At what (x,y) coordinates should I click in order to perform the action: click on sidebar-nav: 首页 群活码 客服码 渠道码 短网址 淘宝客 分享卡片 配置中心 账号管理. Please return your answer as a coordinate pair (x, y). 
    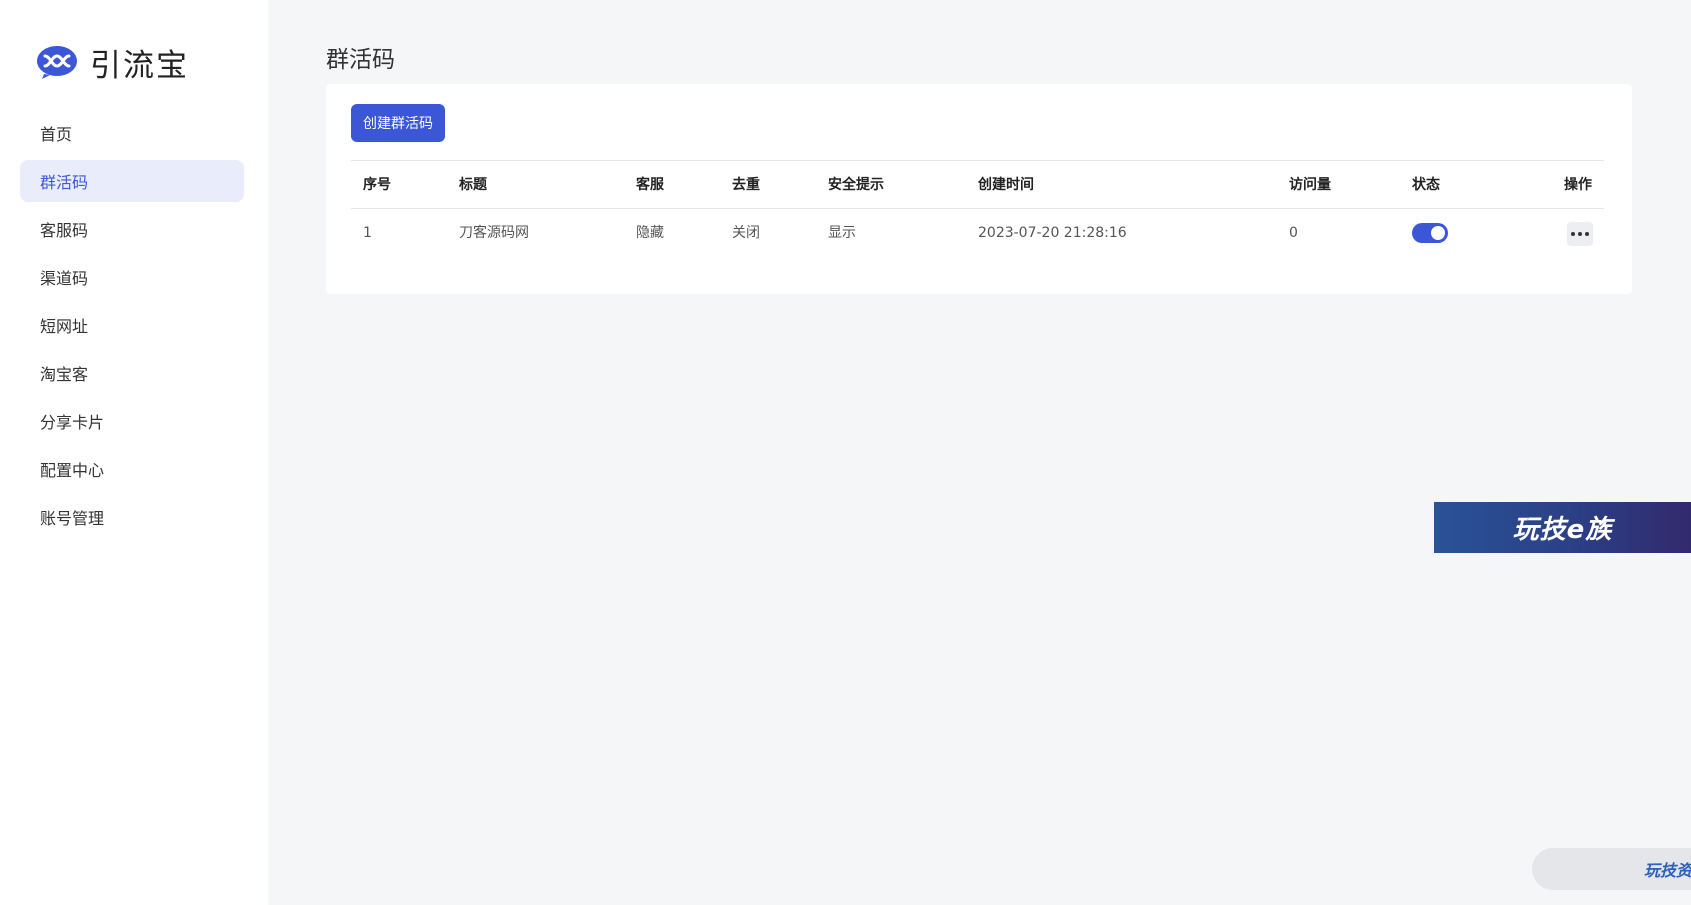
    Looking at the image, I should click on (132, 328).